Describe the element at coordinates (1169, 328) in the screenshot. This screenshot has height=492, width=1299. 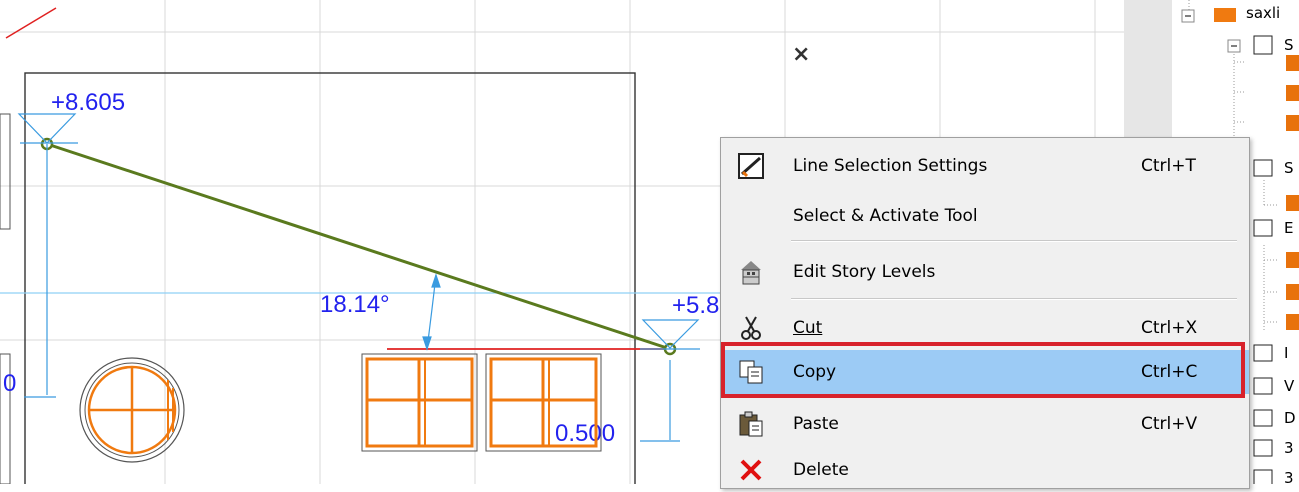
I see `menu-item-shortcut: Ctrl+X` at that location.